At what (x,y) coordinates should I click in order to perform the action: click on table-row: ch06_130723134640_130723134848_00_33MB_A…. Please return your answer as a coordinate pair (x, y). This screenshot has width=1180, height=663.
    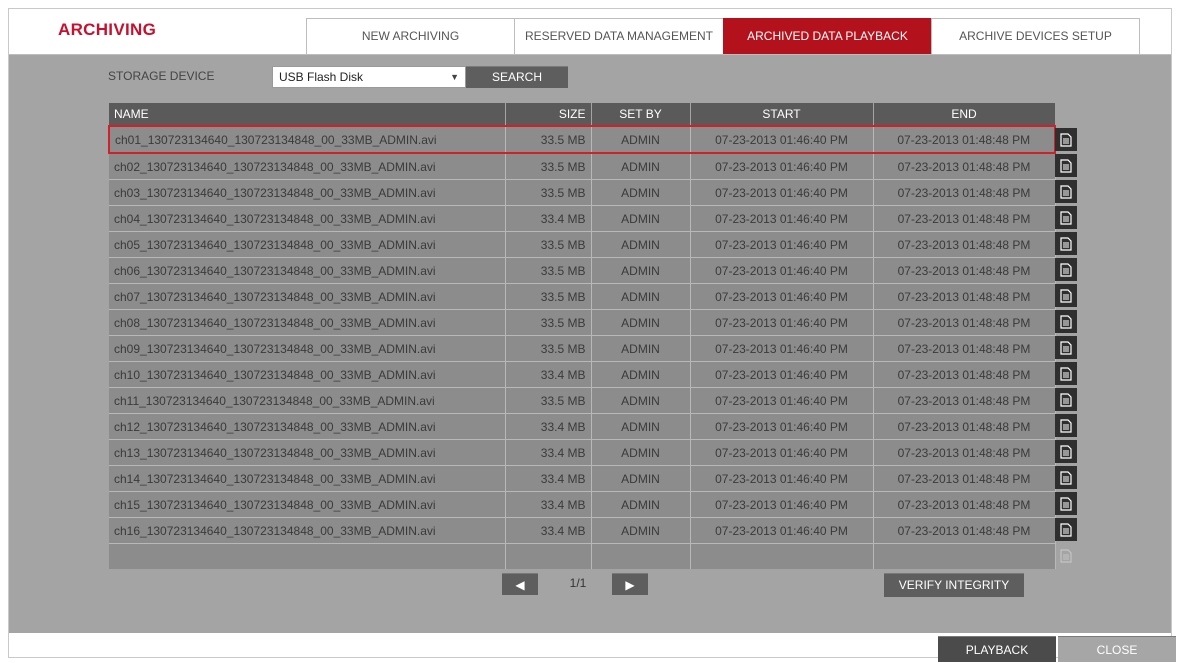
    Looking at the image, I should click on (582, 270).